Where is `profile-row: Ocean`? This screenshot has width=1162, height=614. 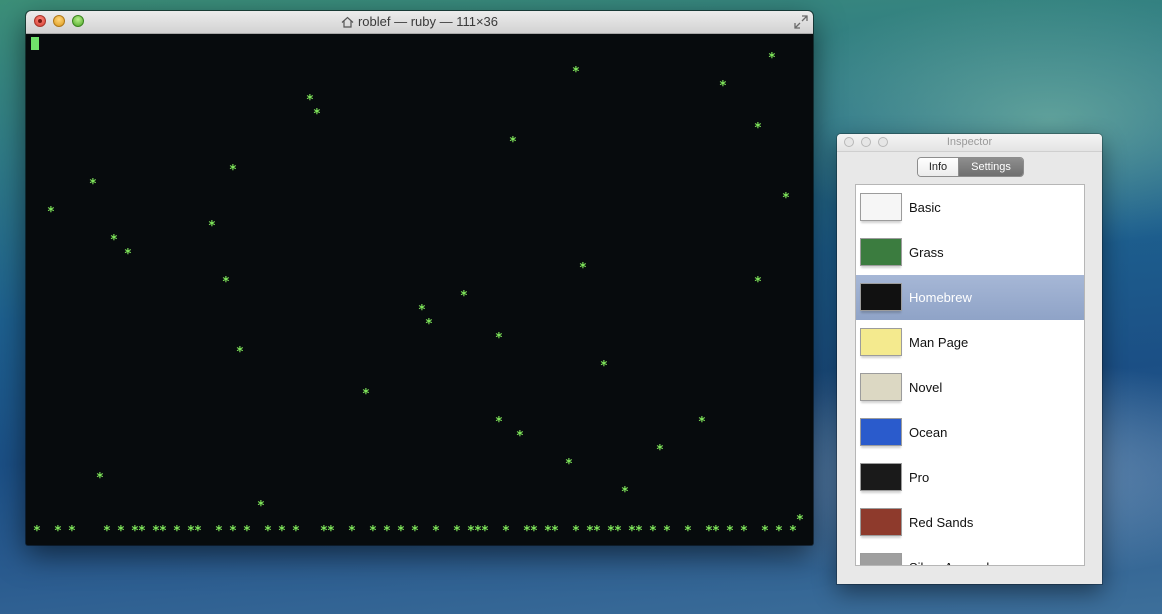 profile-row: Ocean is located at coordinates (970, 432).